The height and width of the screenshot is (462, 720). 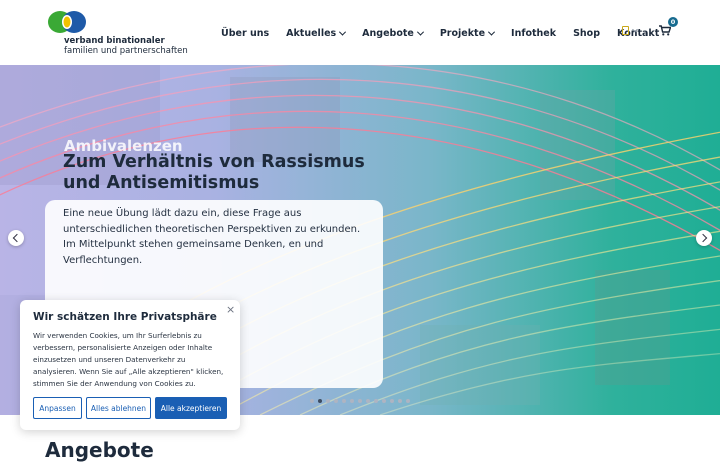 What do you see at coordinates (388, 33) in the screenshot?
I see `nav-label: Angebote` at bounding box center [388, 33].